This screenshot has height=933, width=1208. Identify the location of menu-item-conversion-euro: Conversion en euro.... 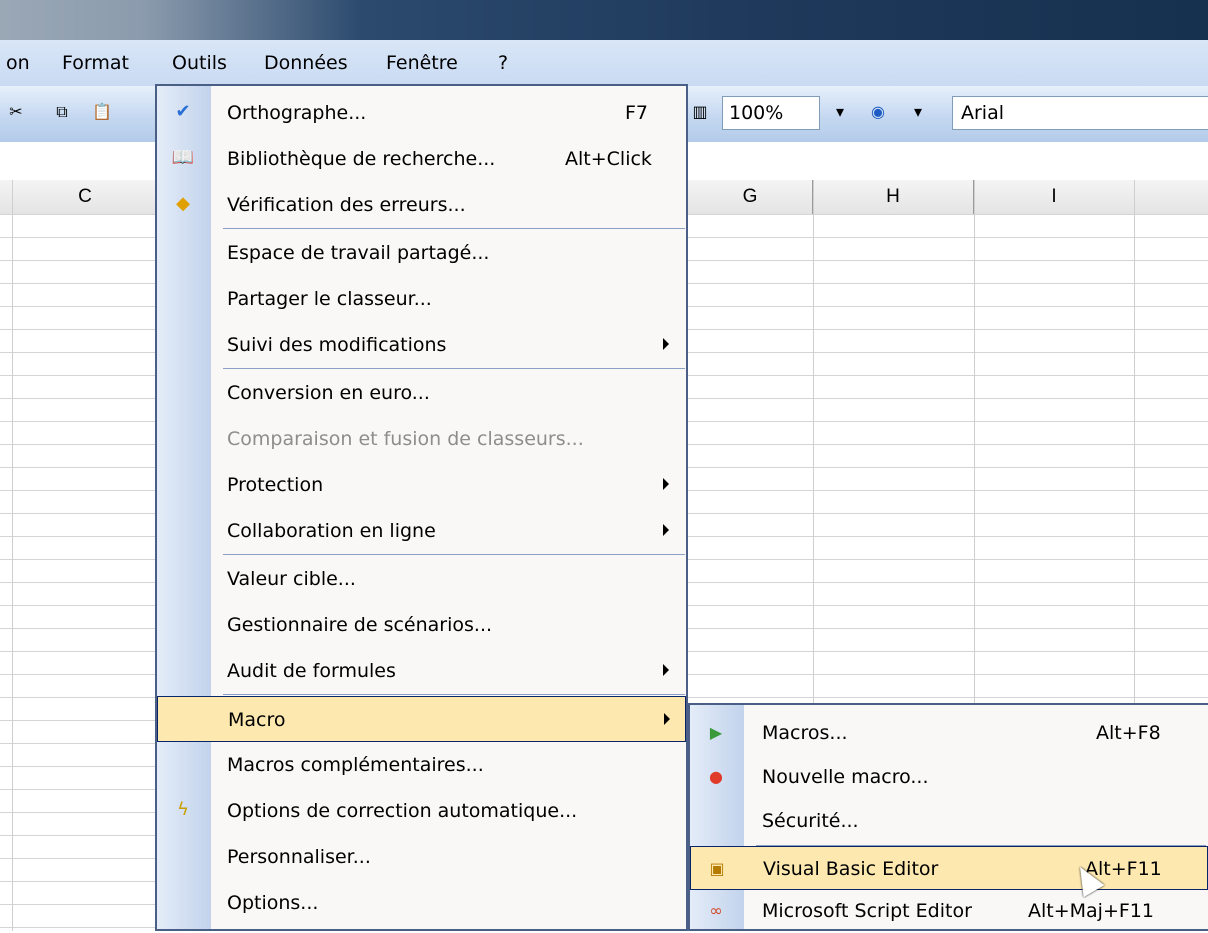
(421, 393).